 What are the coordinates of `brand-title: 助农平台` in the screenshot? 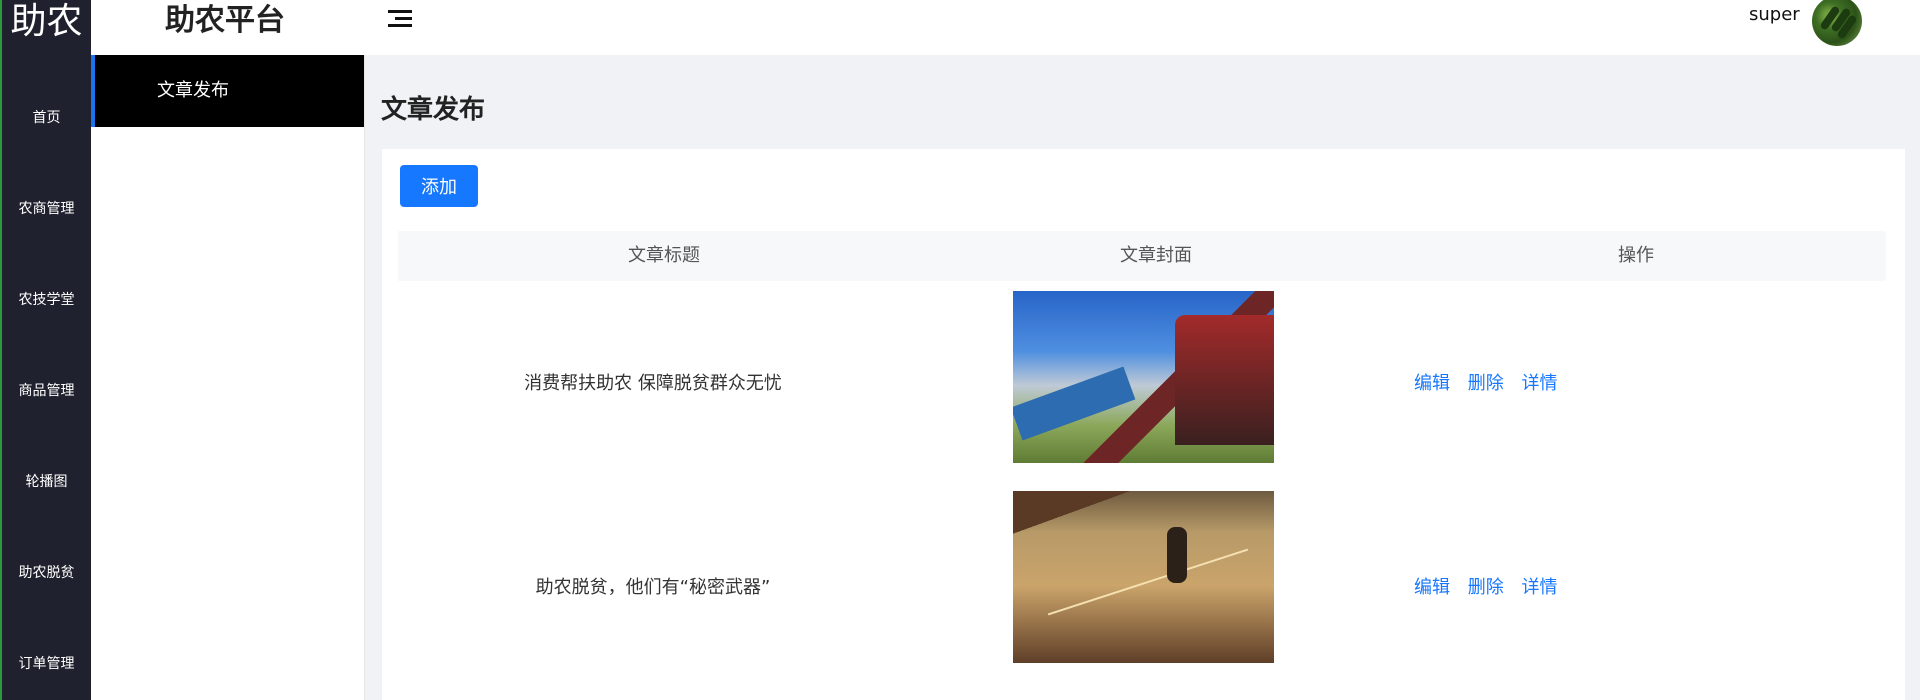 It's located at (225, 20).